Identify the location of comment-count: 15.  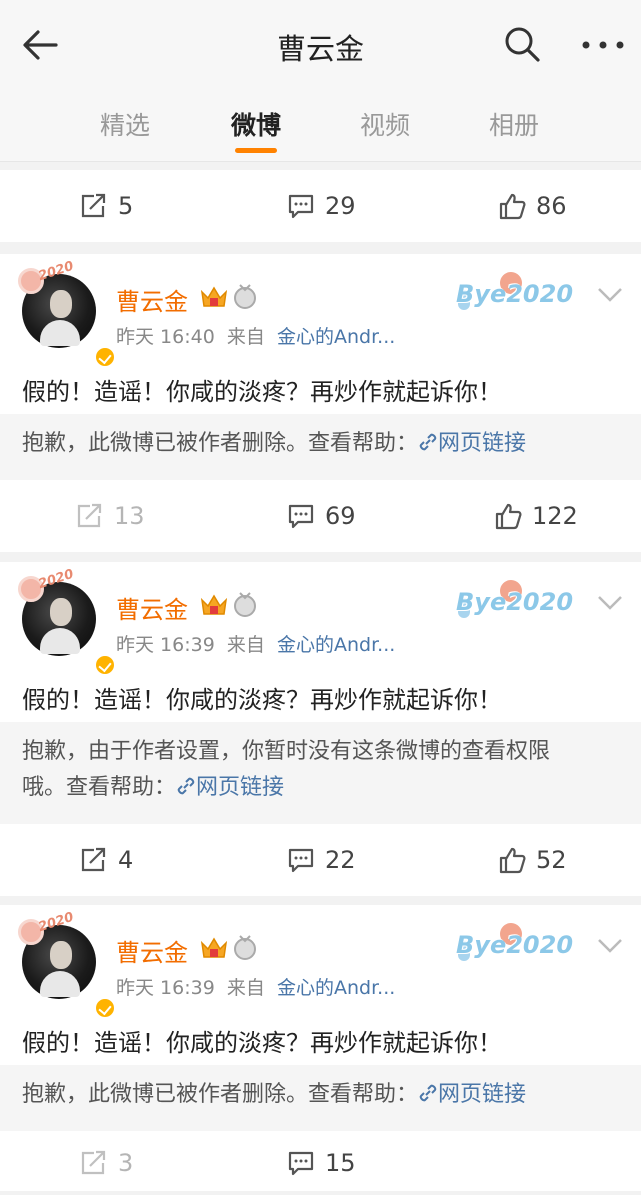
(340, 1163).